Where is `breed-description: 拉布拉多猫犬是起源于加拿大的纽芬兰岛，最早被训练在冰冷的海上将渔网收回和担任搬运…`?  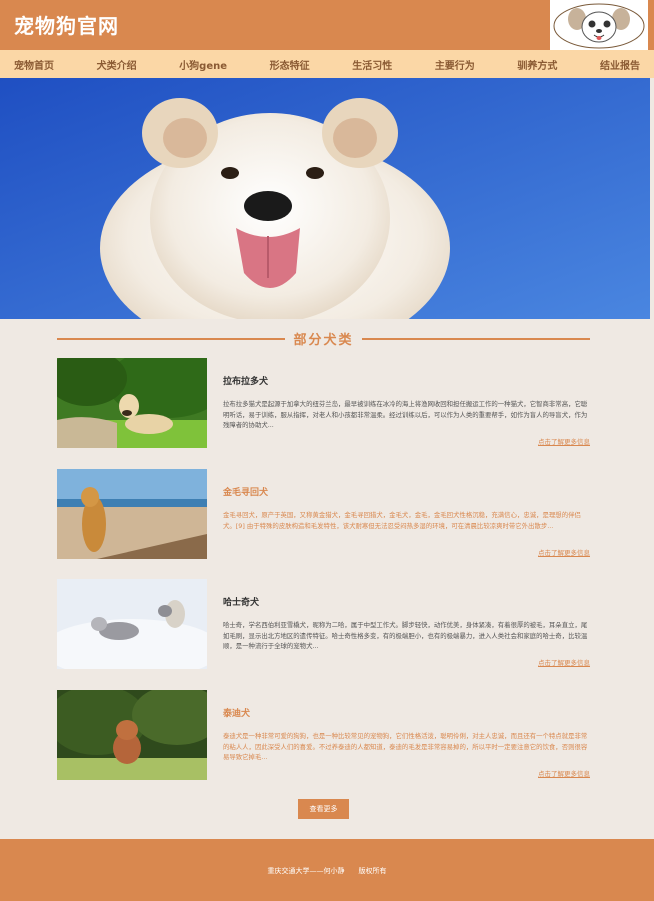 breed-description: 拉布拉多猫犬是起源于加拿大的纽芬兰岛，最早被训练在冰冷的海上将渔网收回和担任搬运… is located at coordinates (405, 414).